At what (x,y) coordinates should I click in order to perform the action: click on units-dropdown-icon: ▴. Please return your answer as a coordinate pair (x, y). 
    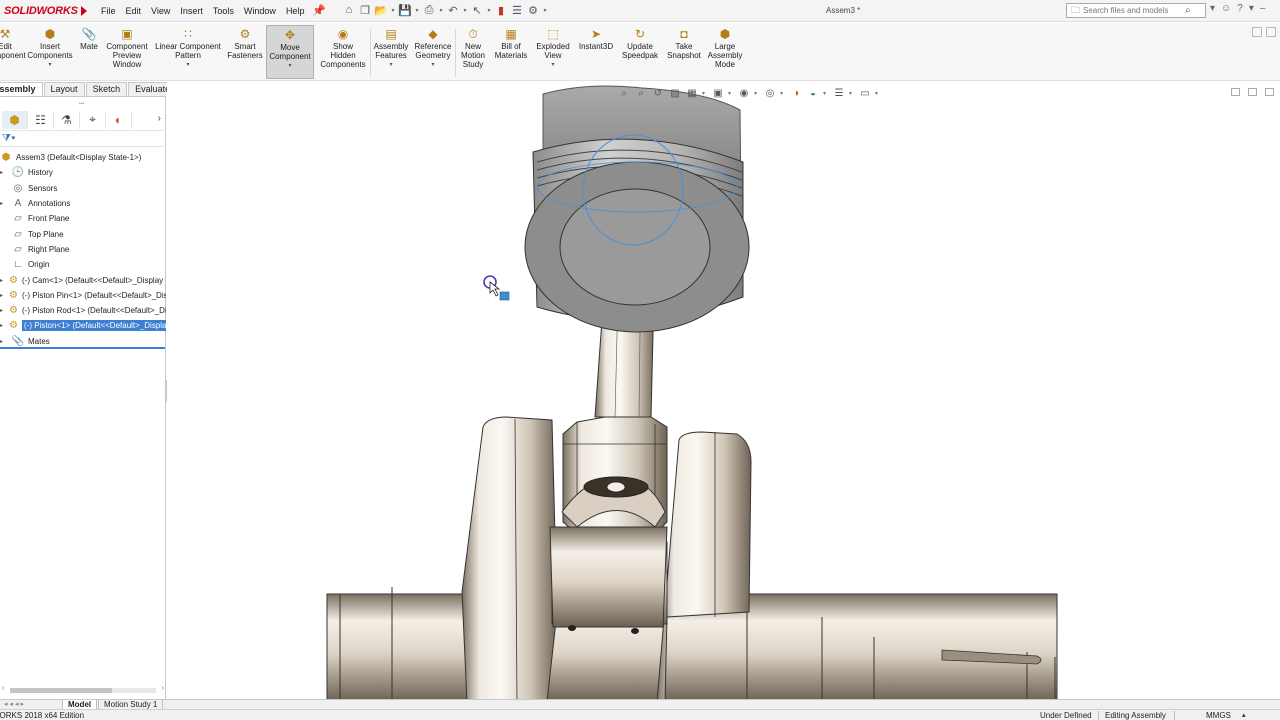
    Looking at the image, I should click on (1244, 715).